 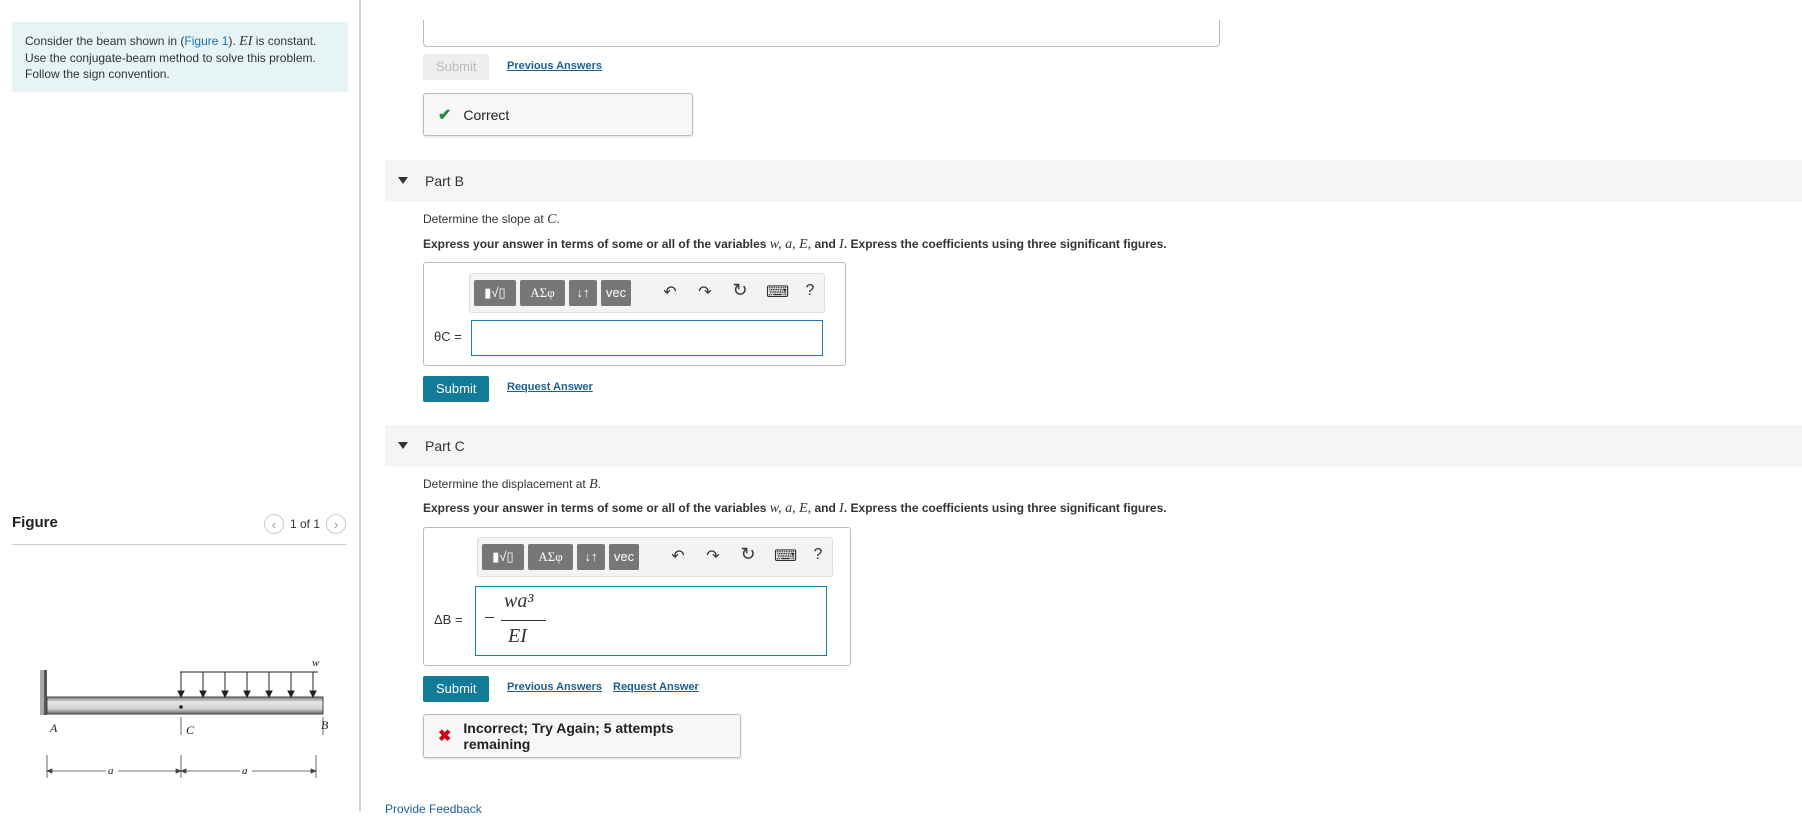 What do you see at coordinates (456, 389) in the screenshot?
I see `part-b-submit-button: Submit` at bounding box center [456, 389].